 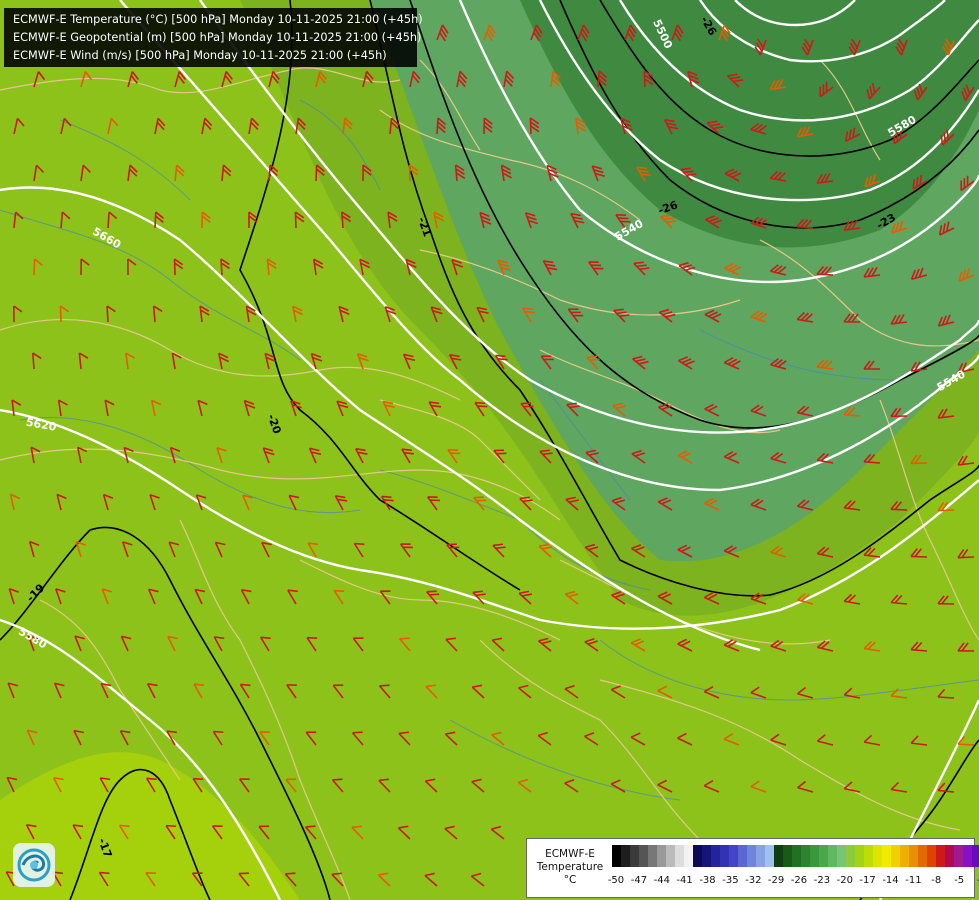 What do you see at coordinates (34, 865) in the screenshot?
I see `provider-logo-icon` at bounding box center [34, 865].